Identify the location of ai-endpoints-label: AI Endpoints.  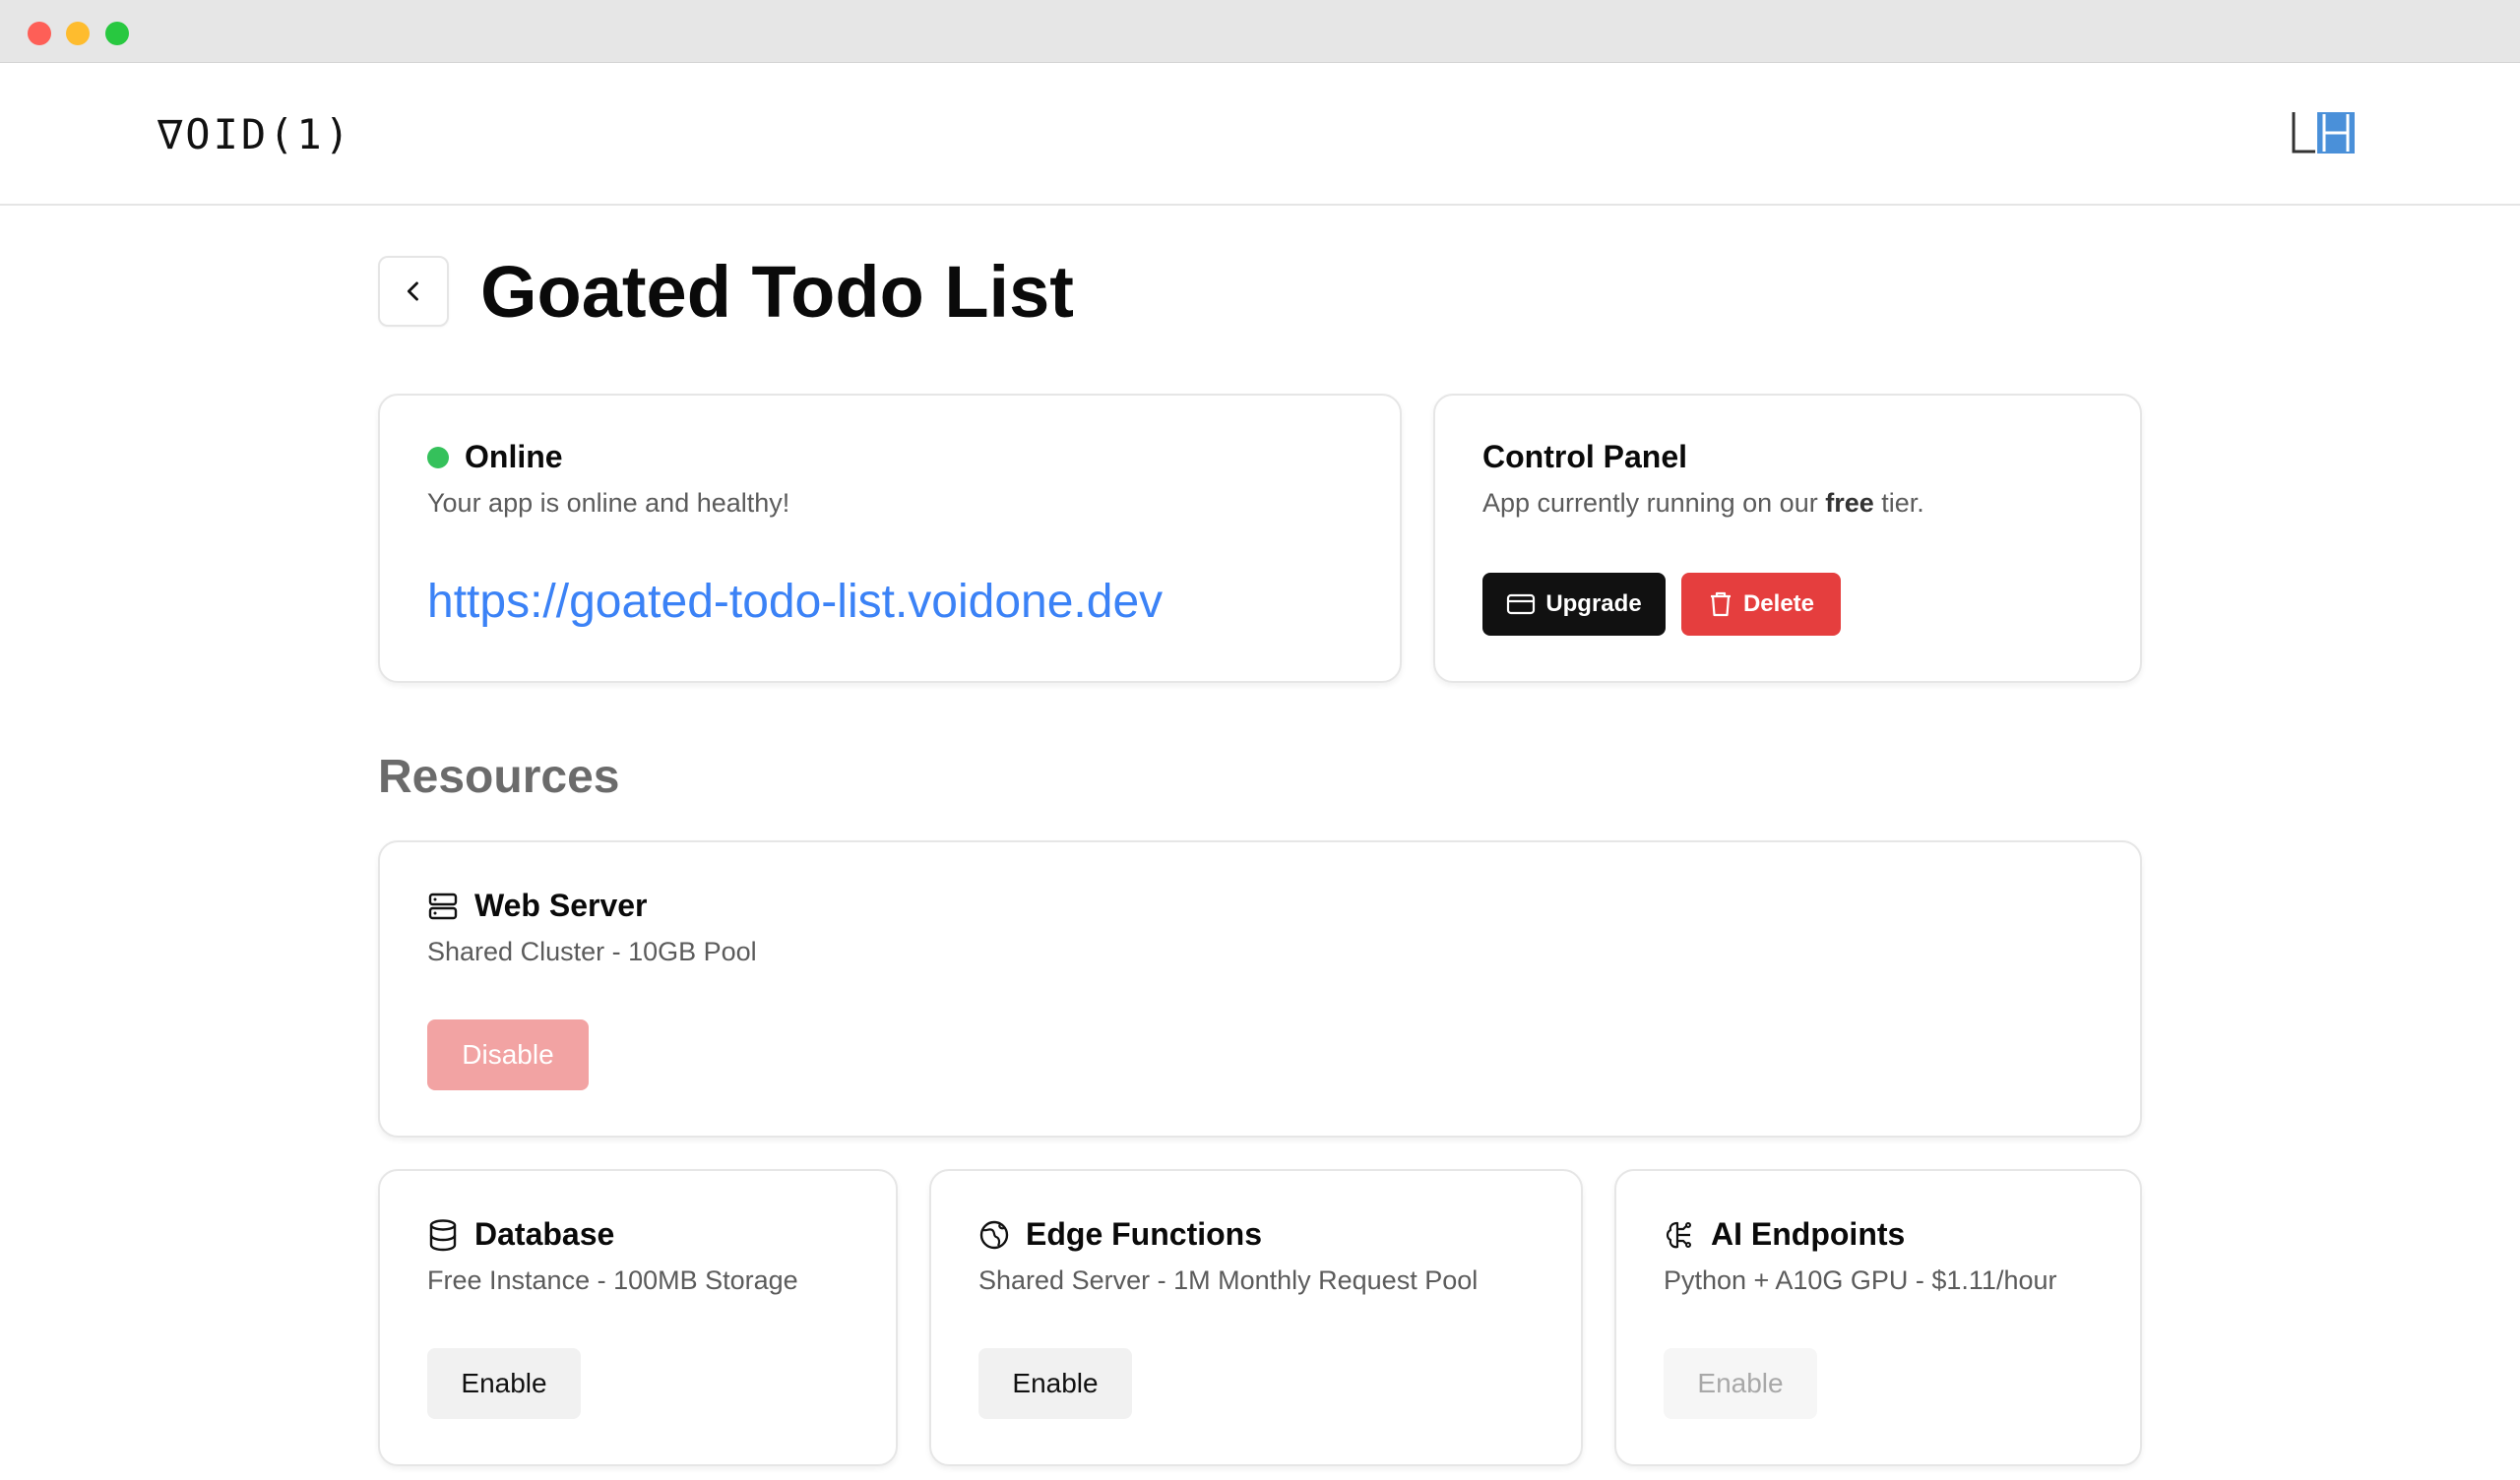
(1808, 1234).